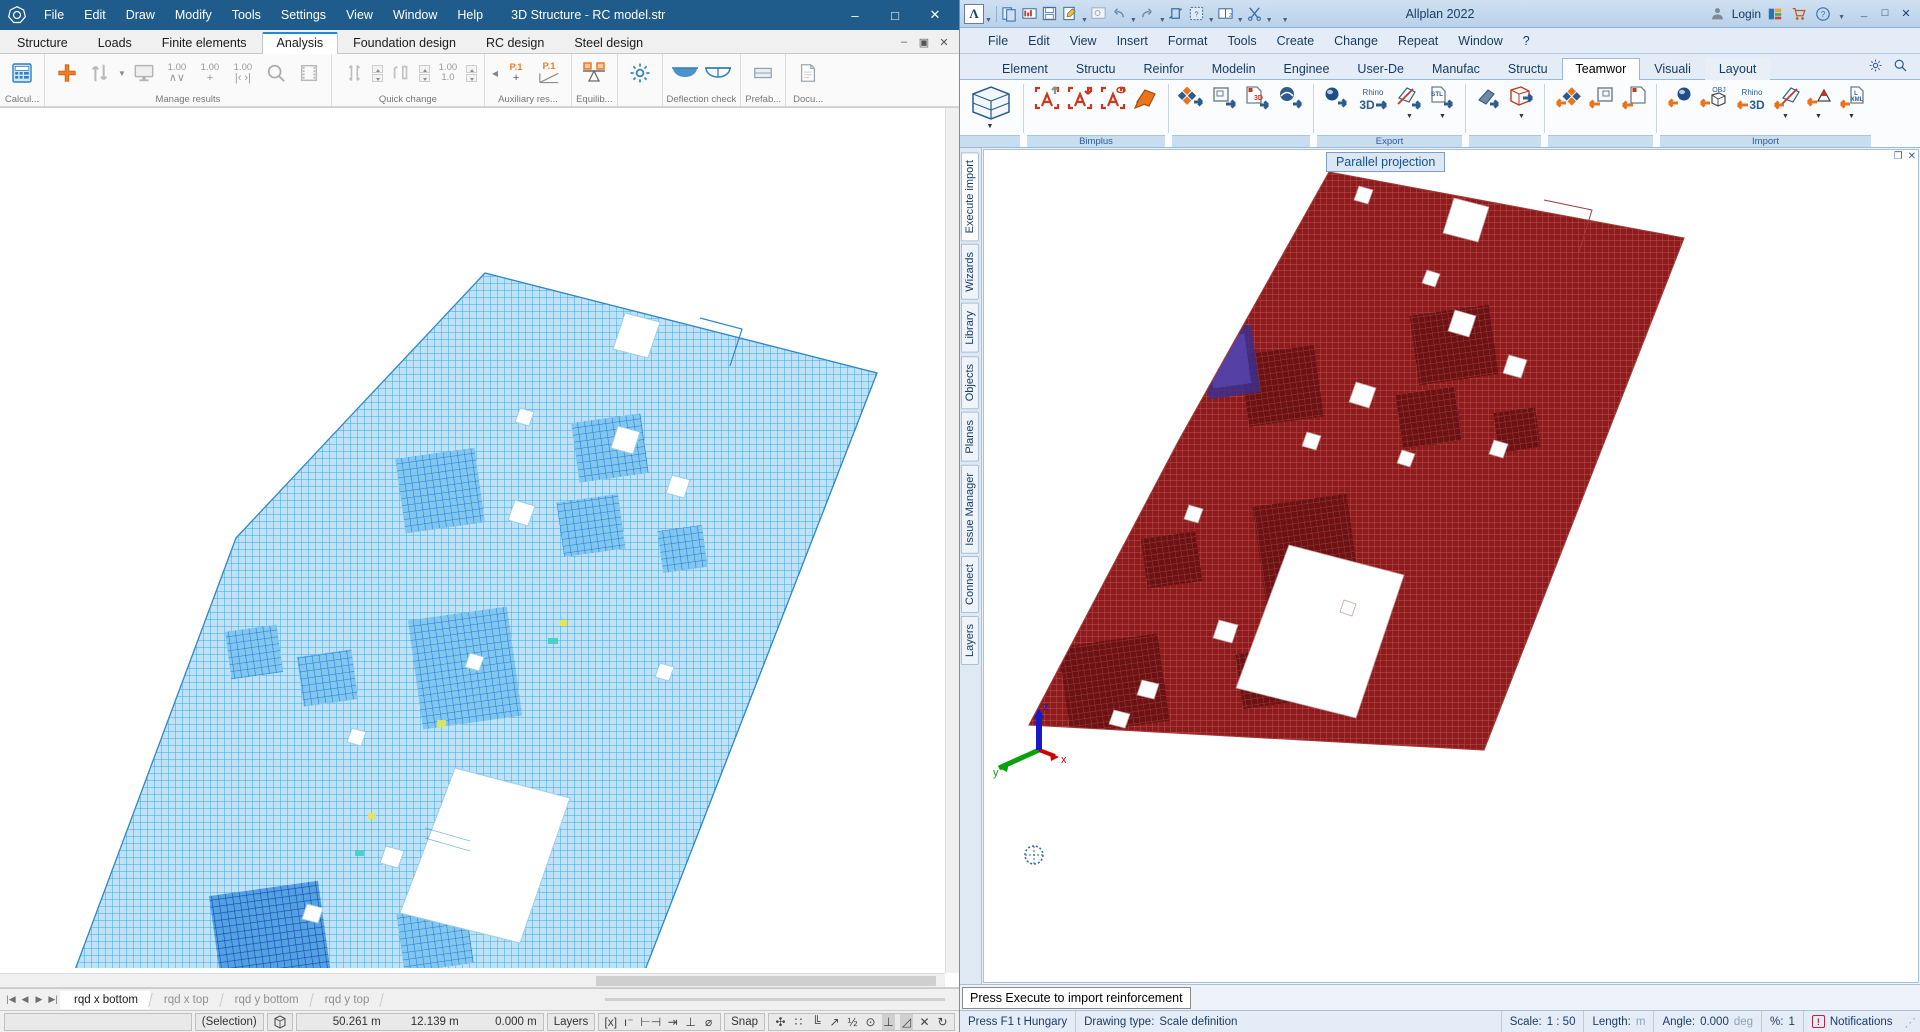 Image resolution: width=1920 pixels, height=1032 pixels. I want to click on export-ifc-icon, so click(1191, 98).